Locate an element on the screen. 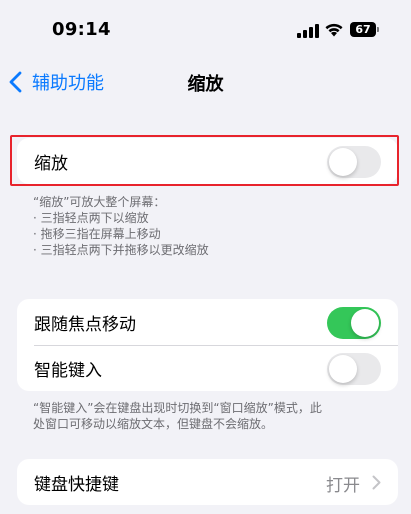  zoom-group: 缩放 is located at coordinates (207, 161).